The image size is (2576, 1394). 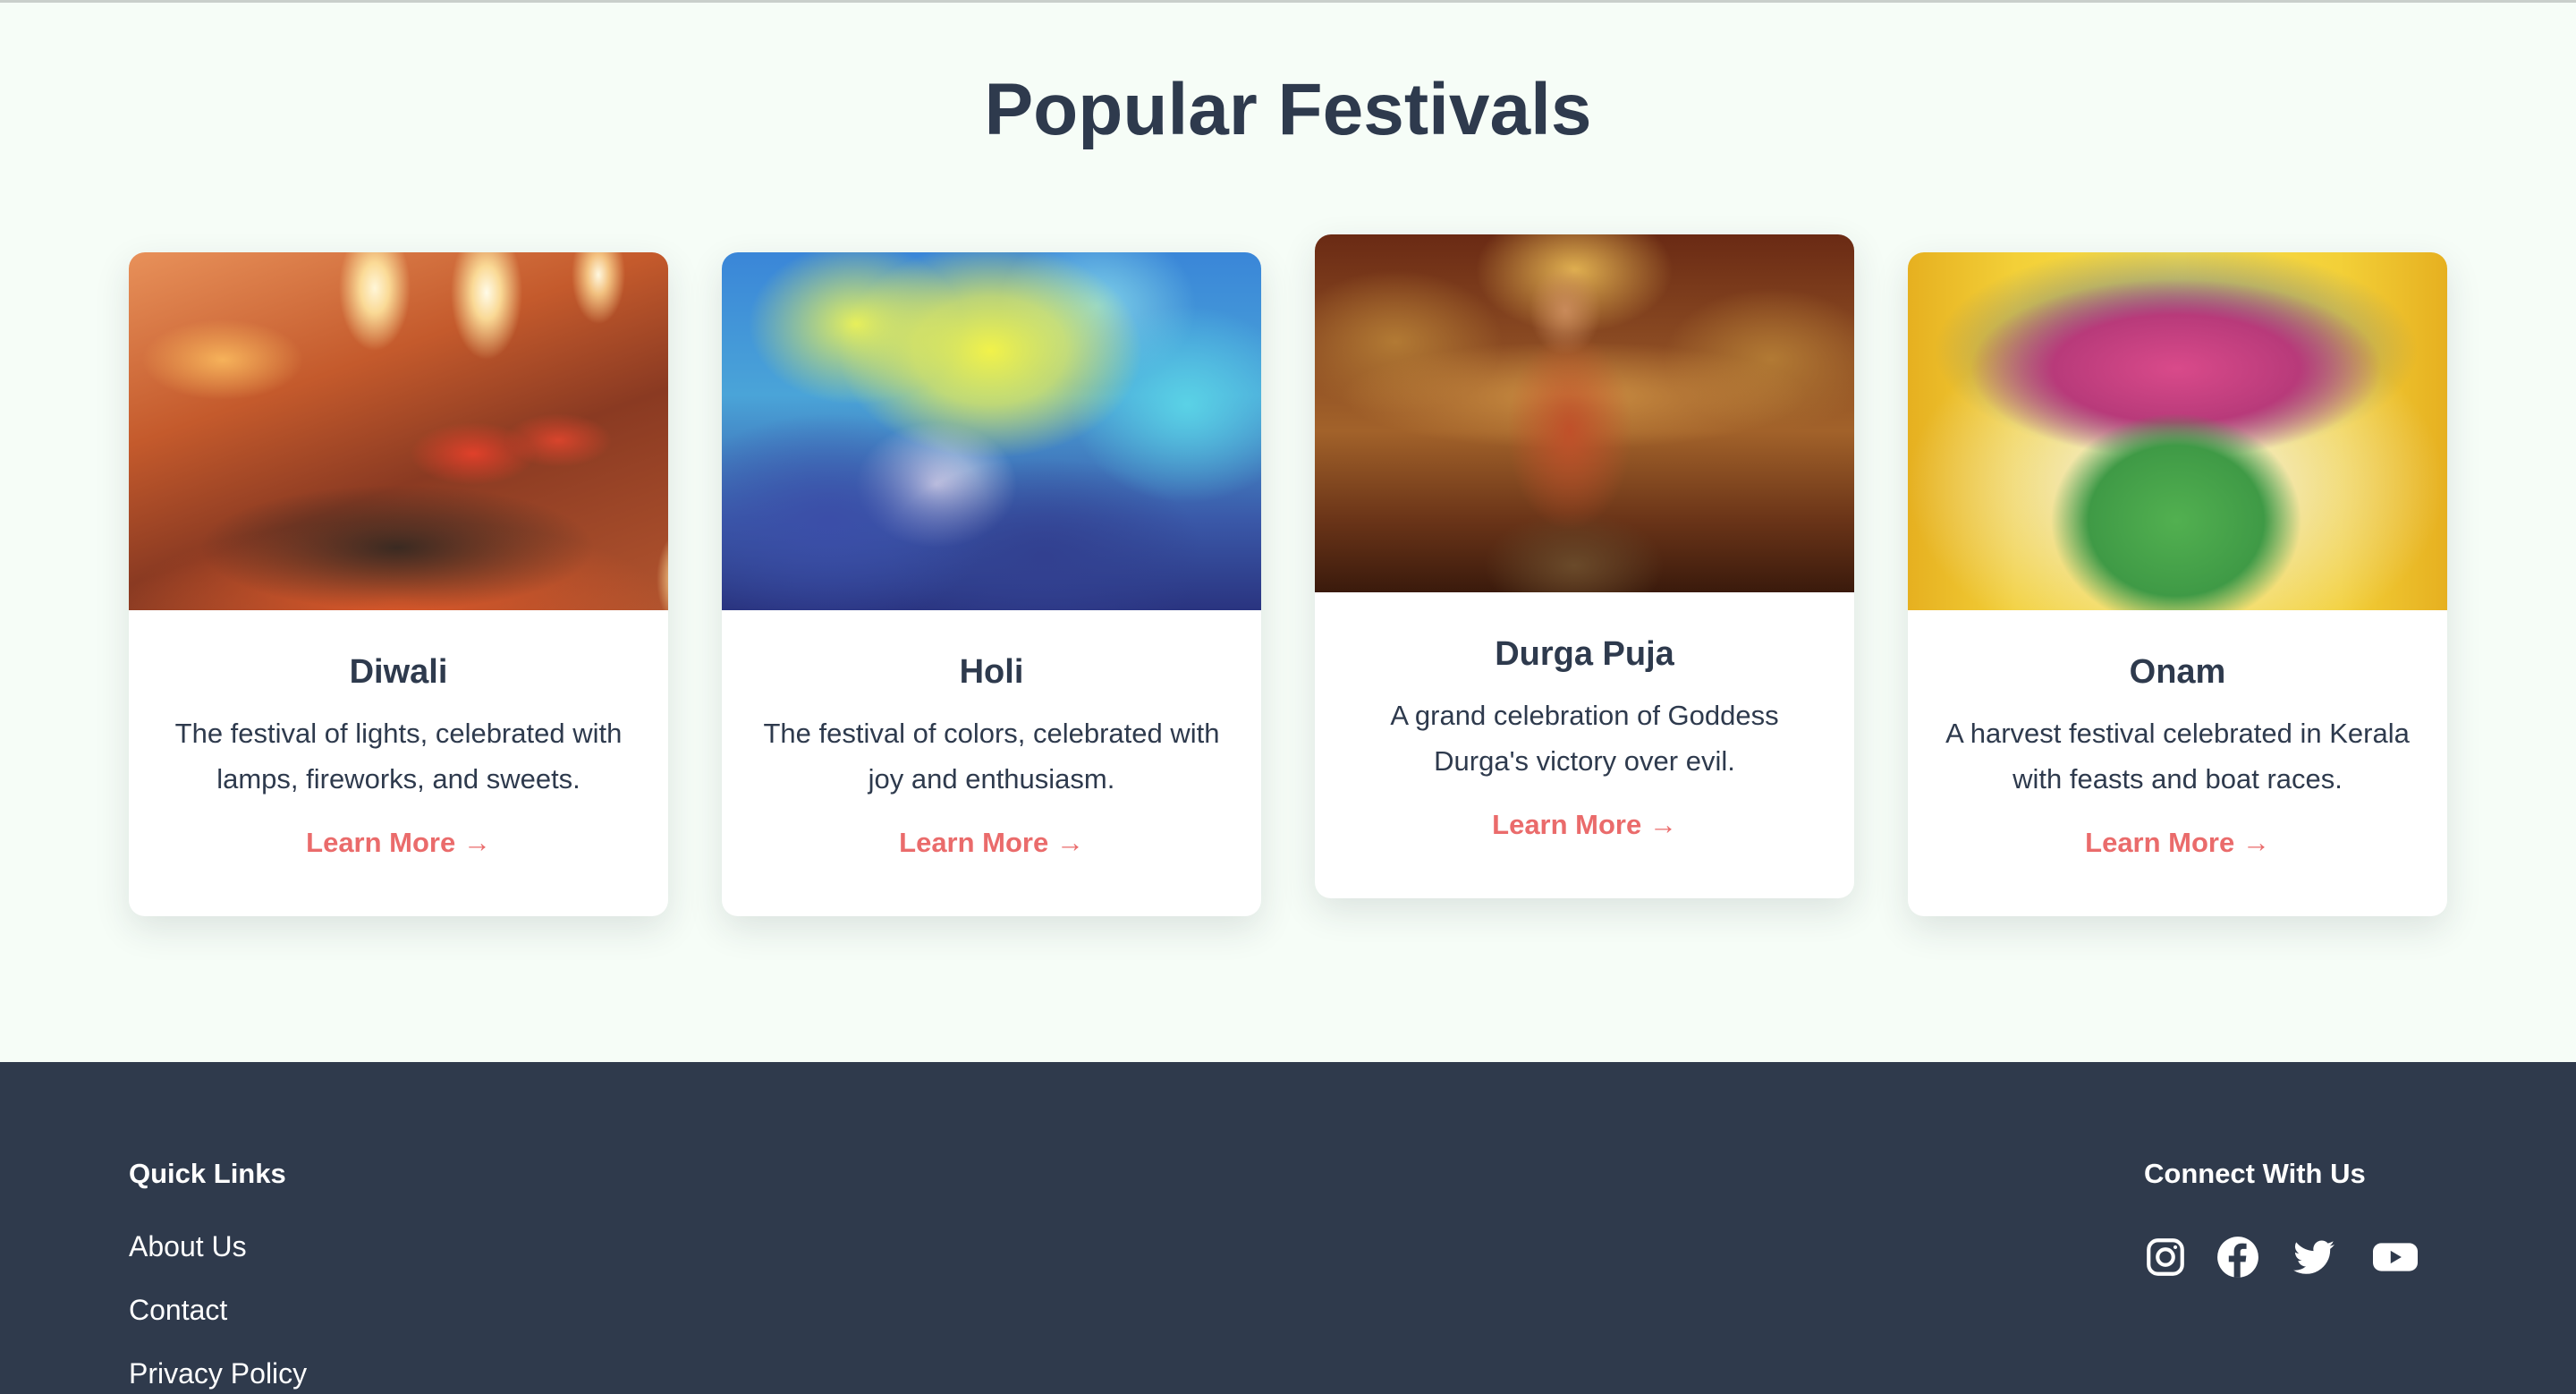 I want to click on diwali-image, so click(x=398, y=431).